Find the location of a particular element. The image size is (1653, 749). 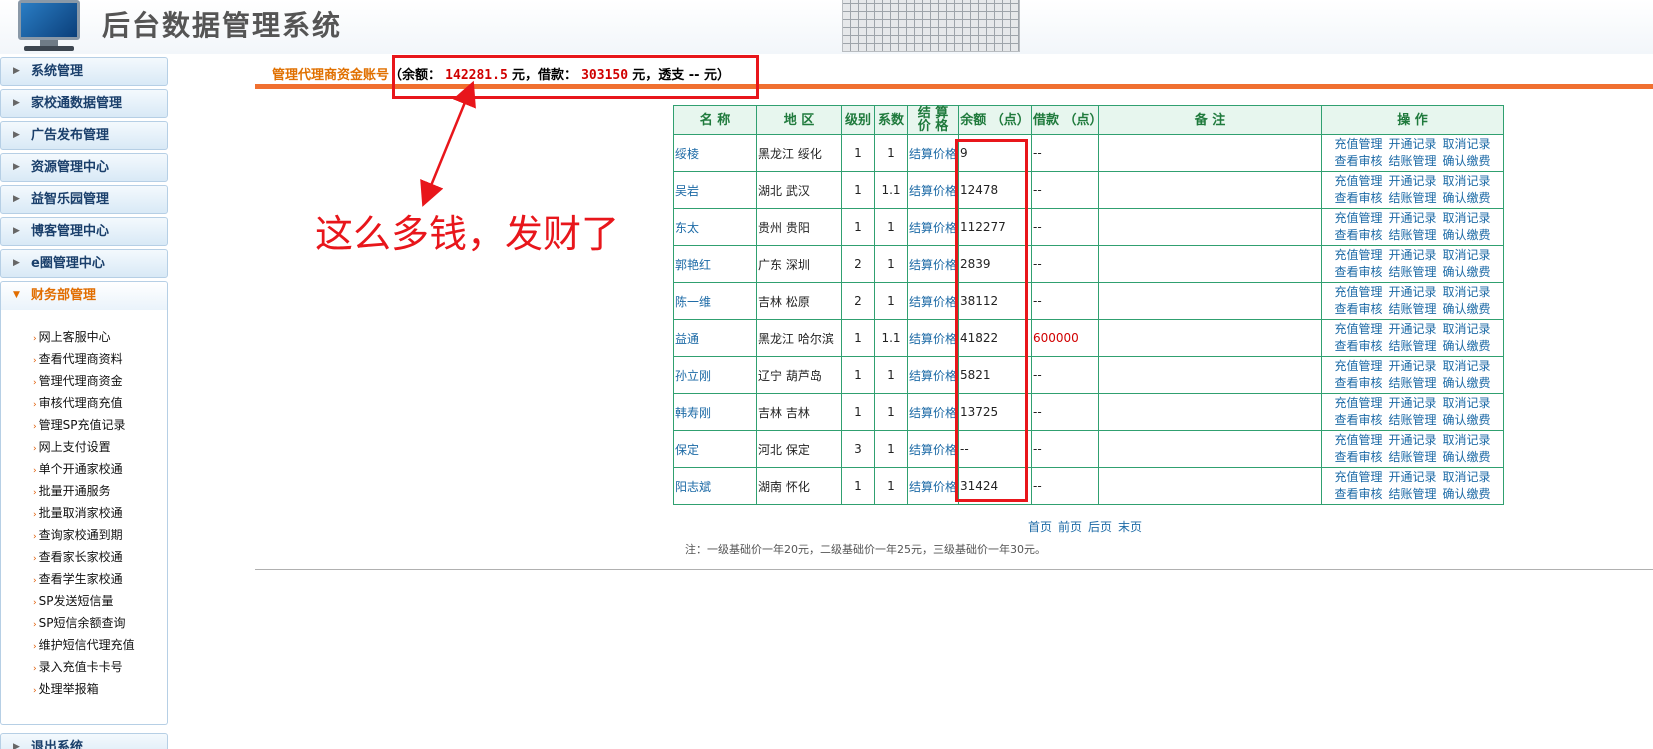

finance-submenu-item: › 批量开通服务 is located at coordinates (100, 491).